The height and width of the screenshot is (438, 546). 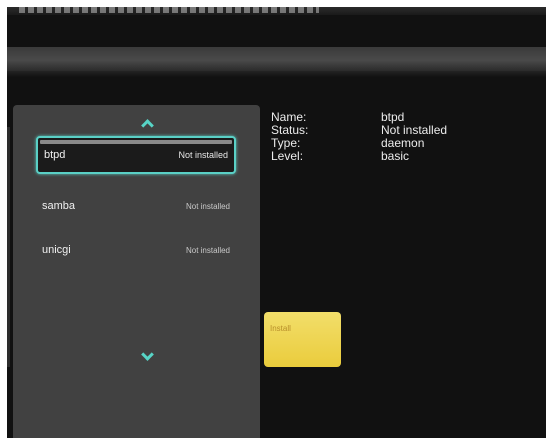 I want to click on detail-row-level: Level: basic, so click(x=401, y=156).